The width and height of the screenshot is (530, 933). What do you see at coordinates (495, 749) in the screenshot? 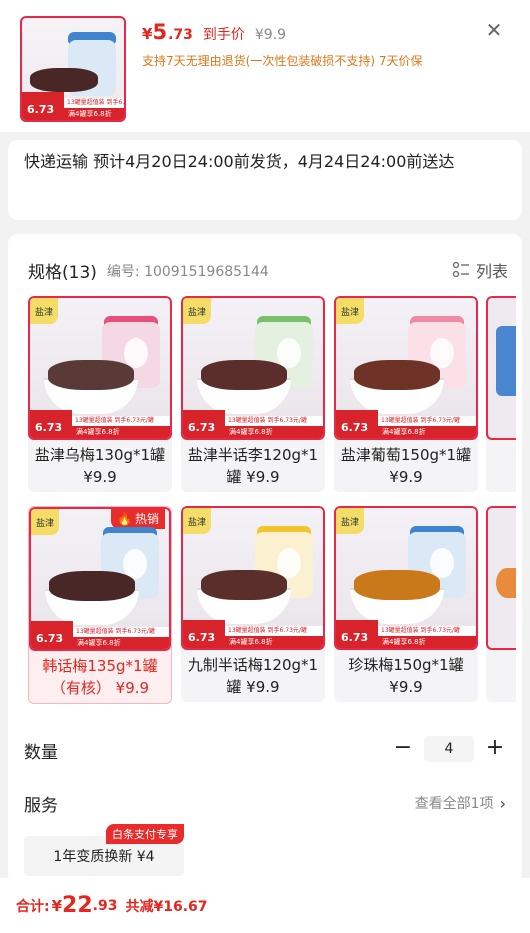
I see `increase-button: +` at bounding box center [495, 749].